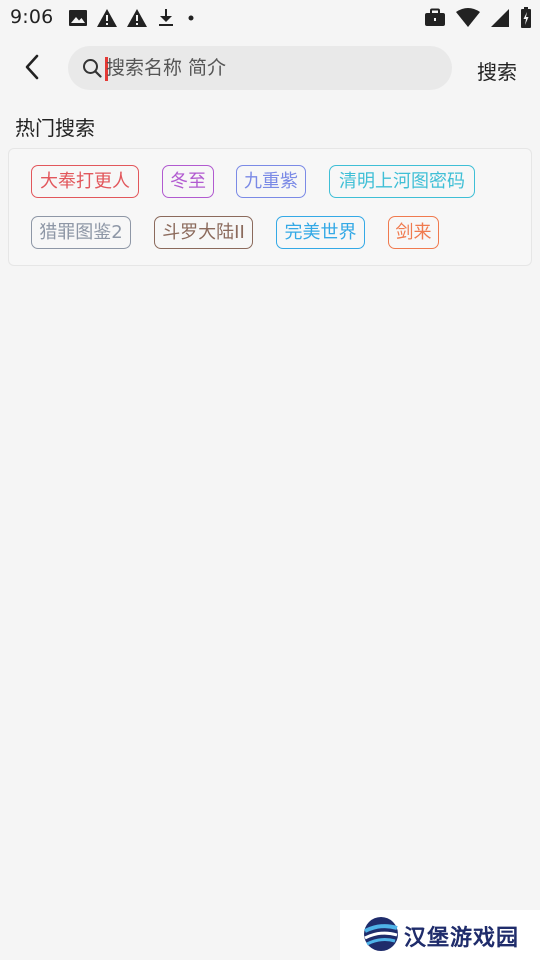  What do you see at coordinates (462, 938) in the screenshot?
I see `watermark-text: 汉堡游戏园` at bounding box center [462, 938].